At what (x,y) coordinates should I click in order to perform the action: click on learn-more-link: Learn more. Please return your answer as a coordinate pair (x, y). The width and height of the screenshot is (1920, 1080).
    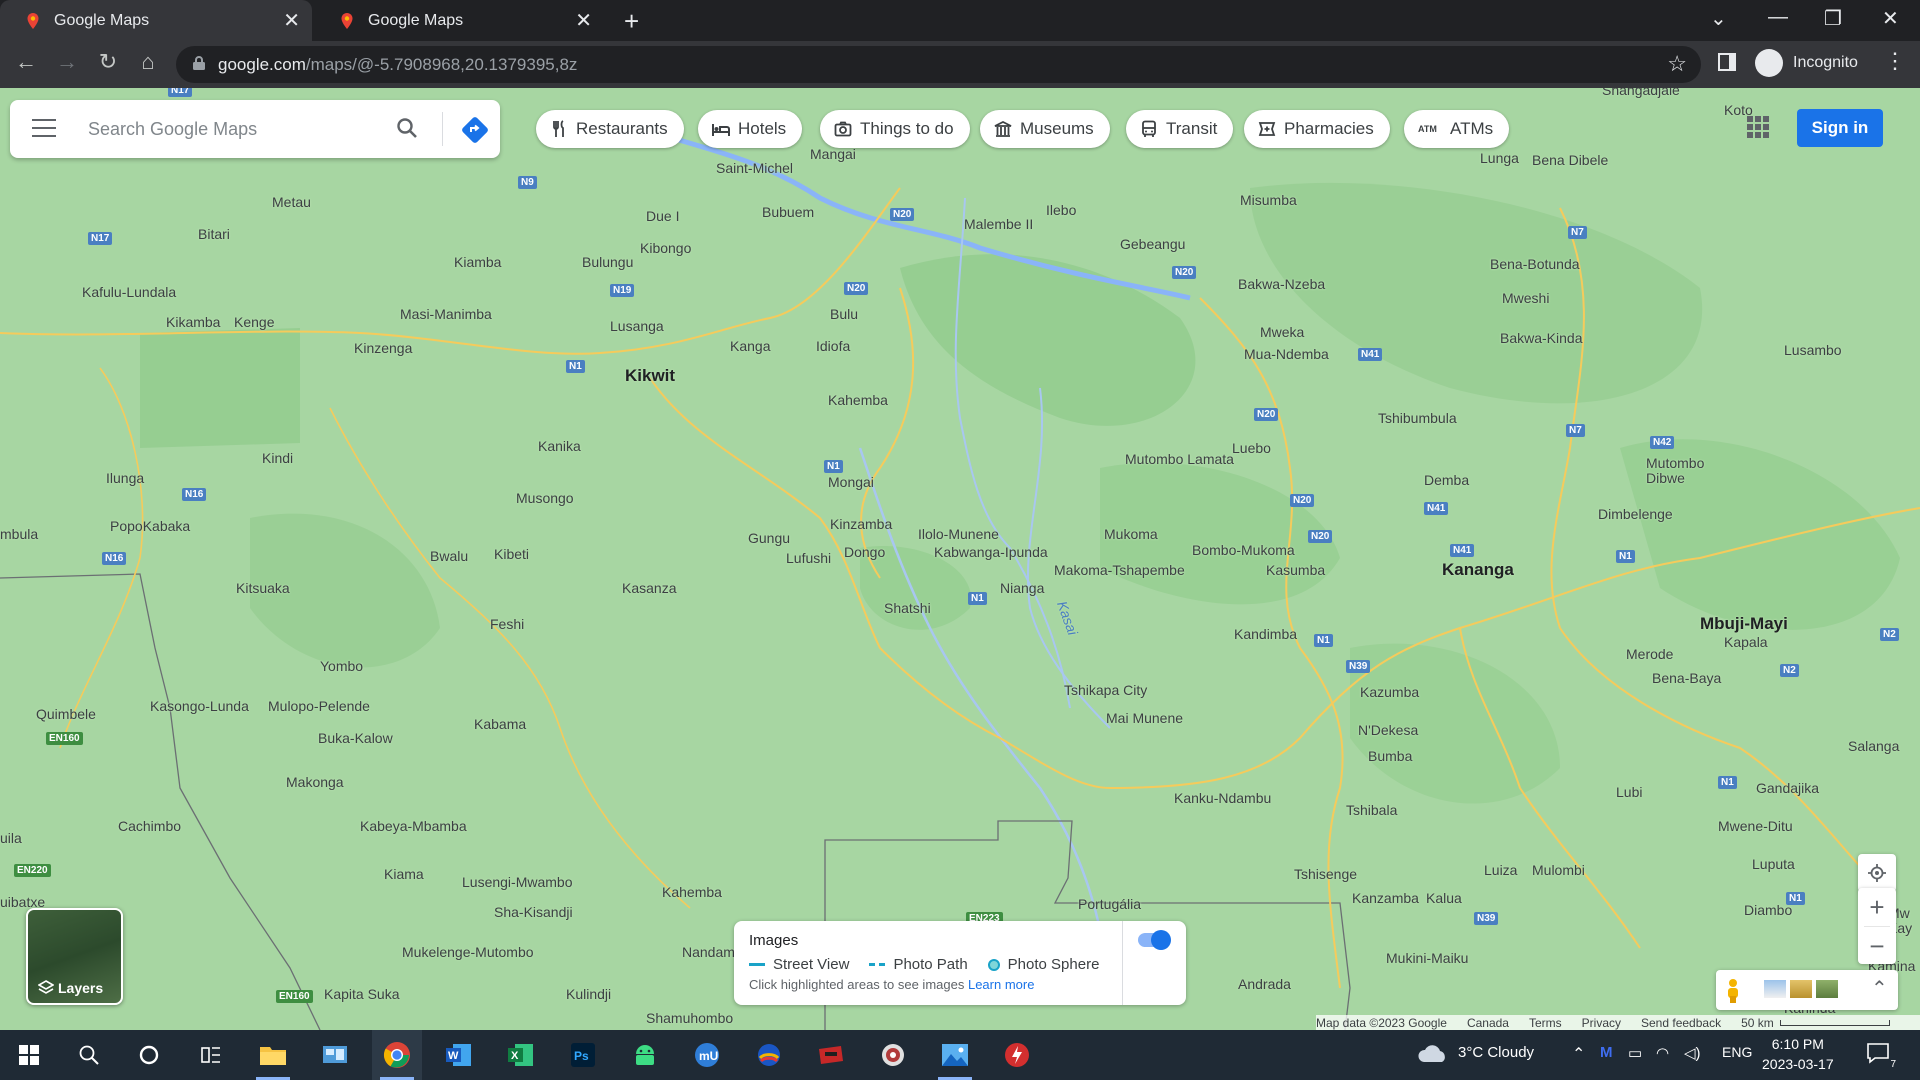
    Looking at the image, I should click on (1001, 984).